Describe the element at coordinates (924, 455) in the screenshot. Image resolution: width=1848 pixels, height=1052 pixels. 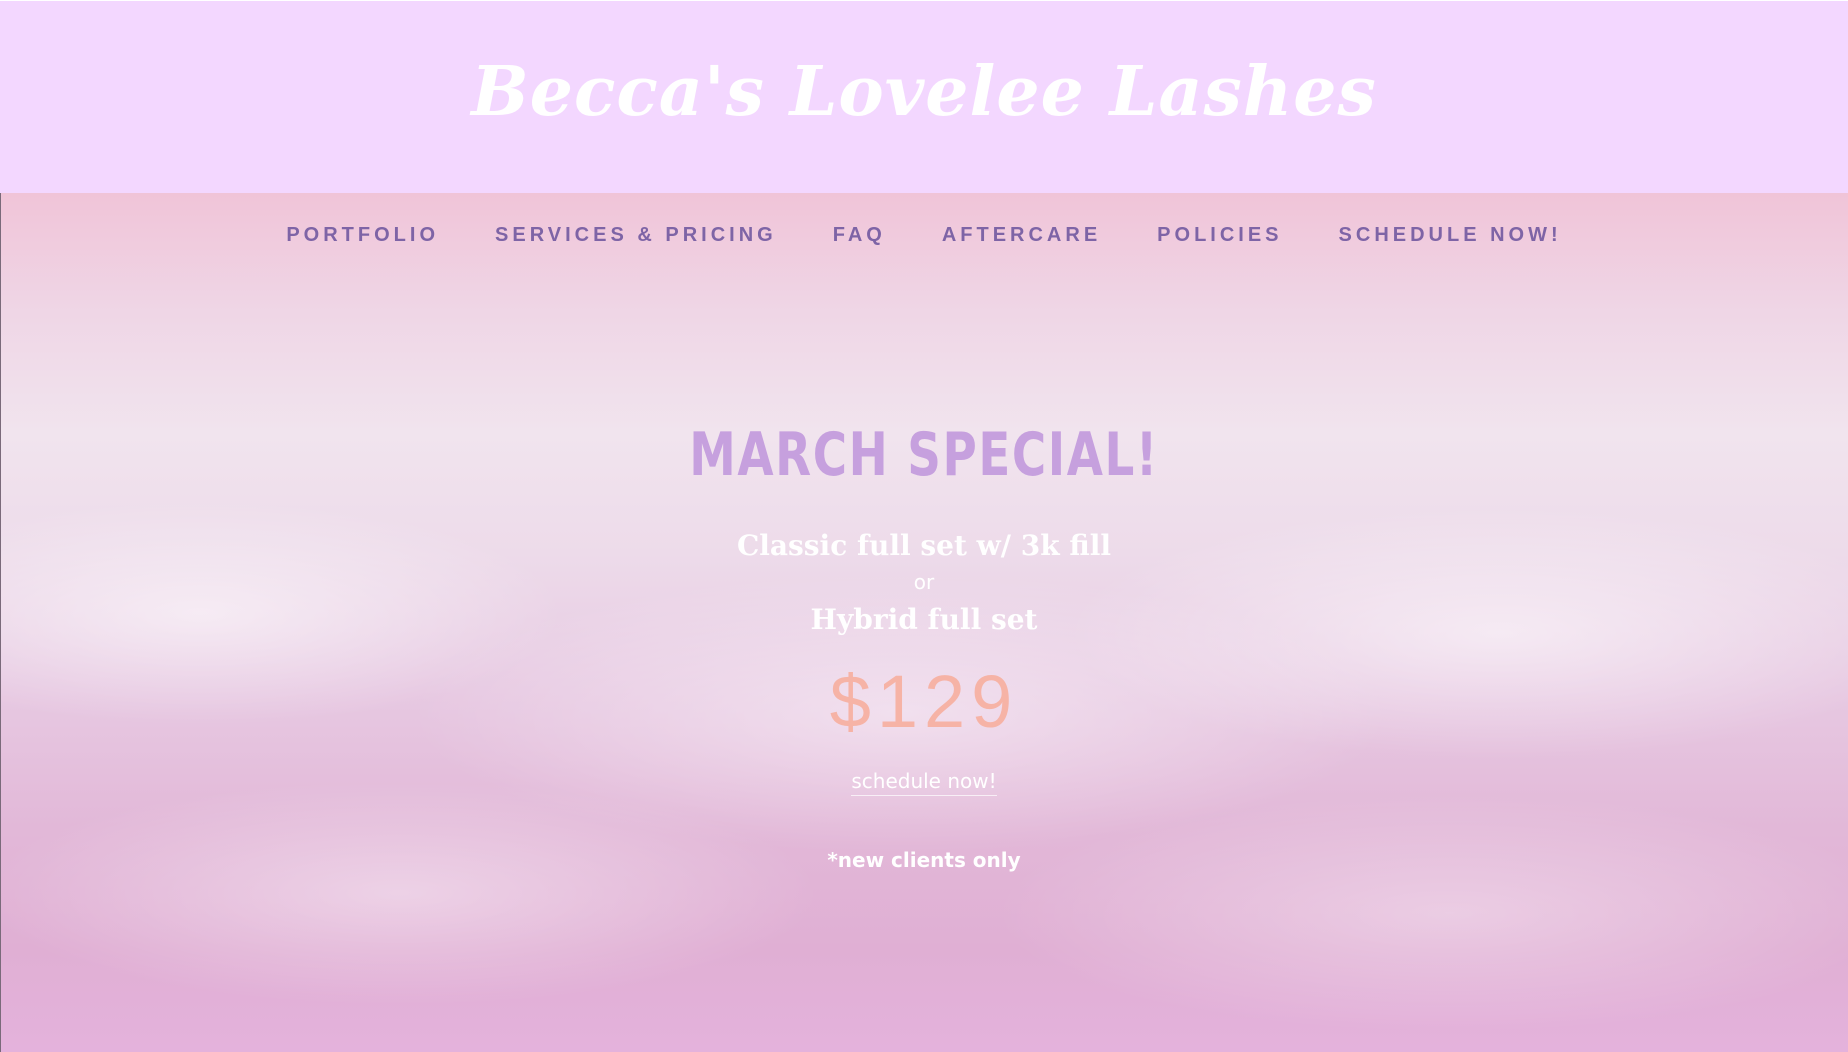
I see `promo-heading: MARCH SPECIAL!` at that location.